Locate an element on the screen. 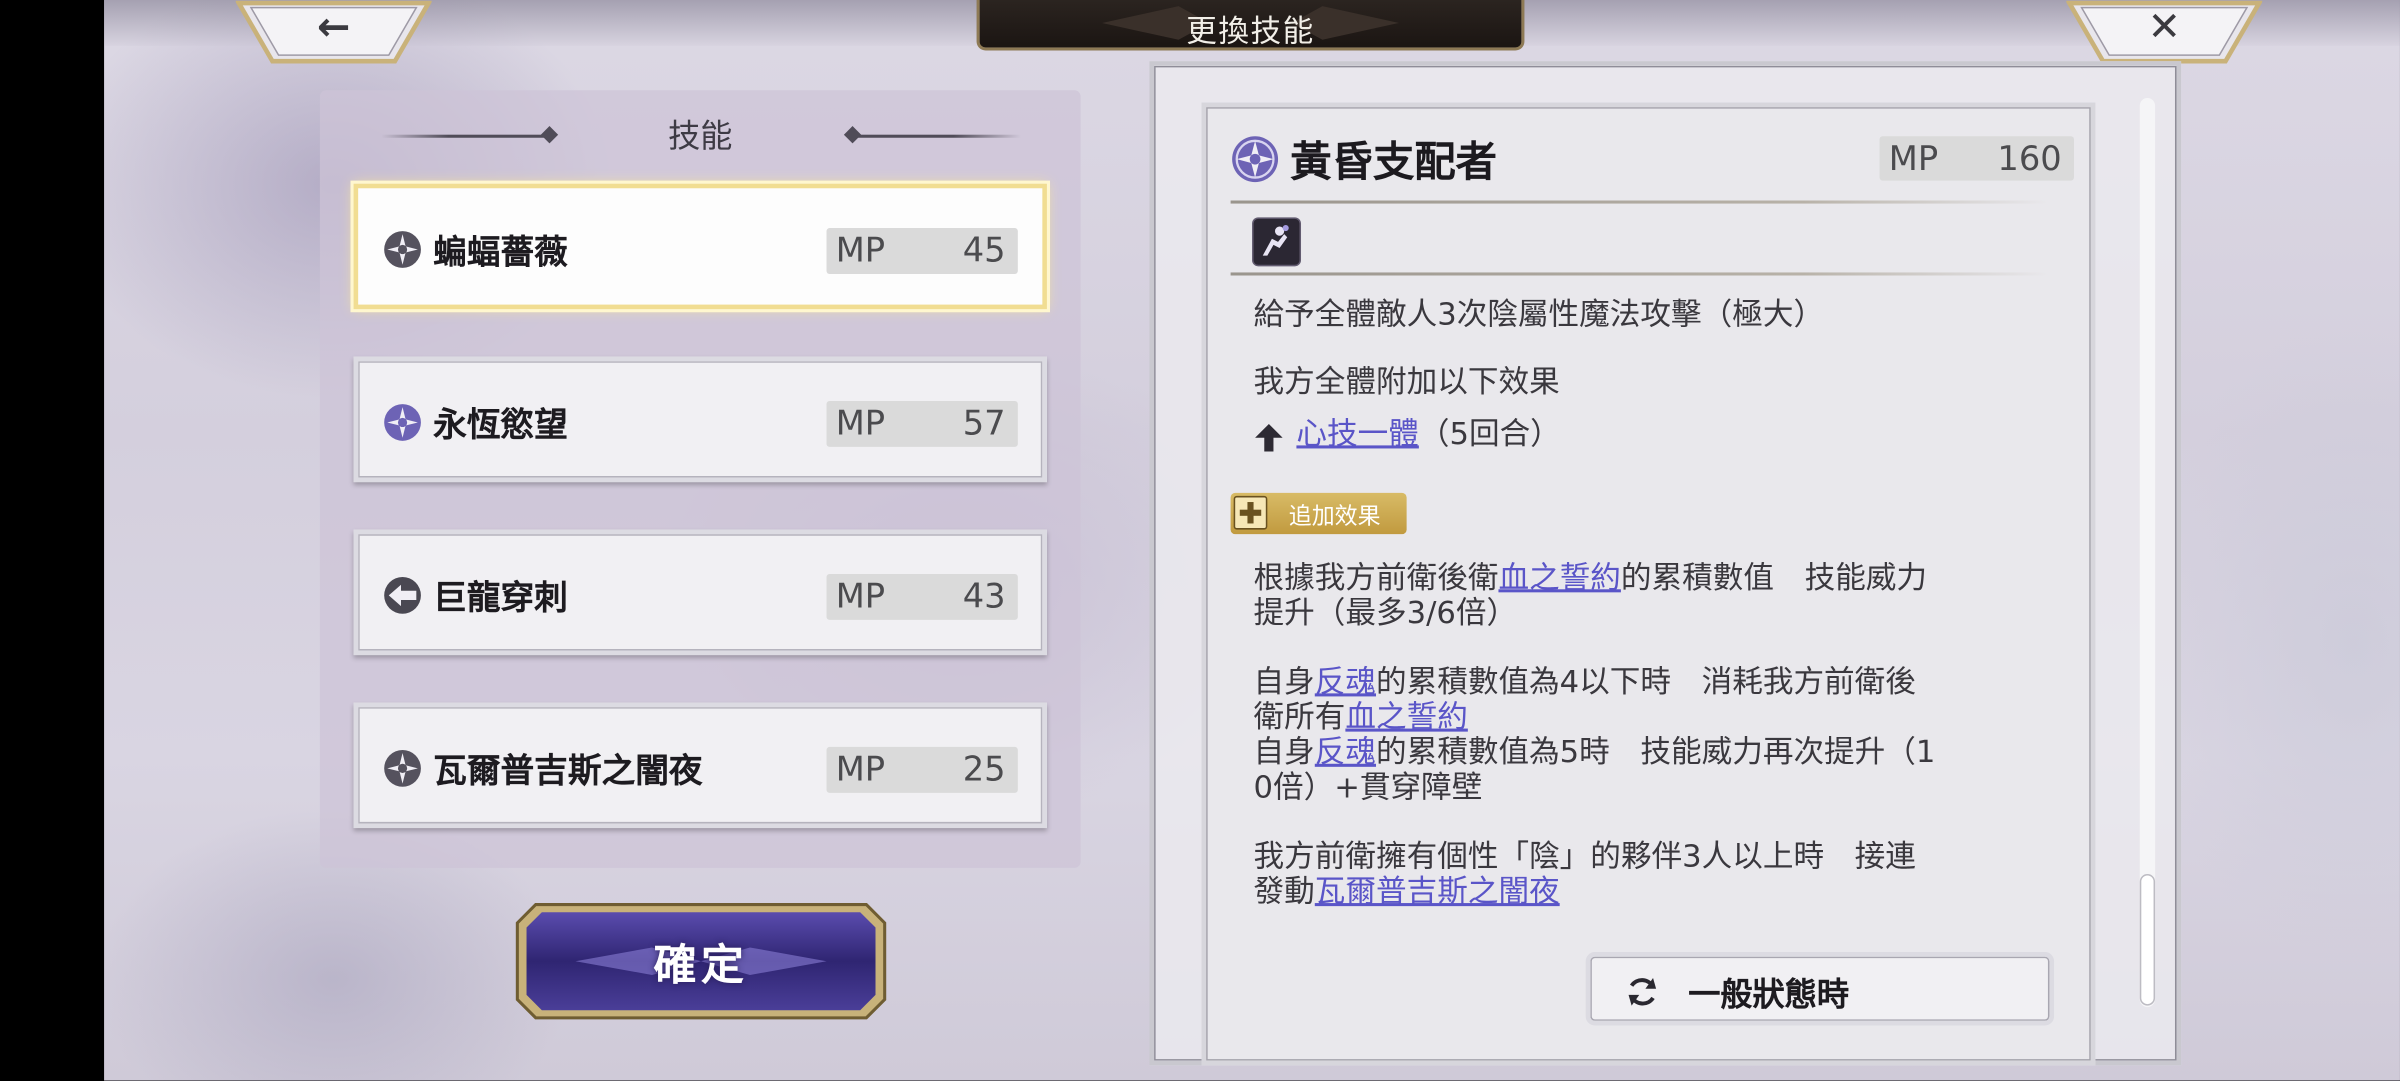  confirm-button-label: 確定 is located at coordinates (701, 965).